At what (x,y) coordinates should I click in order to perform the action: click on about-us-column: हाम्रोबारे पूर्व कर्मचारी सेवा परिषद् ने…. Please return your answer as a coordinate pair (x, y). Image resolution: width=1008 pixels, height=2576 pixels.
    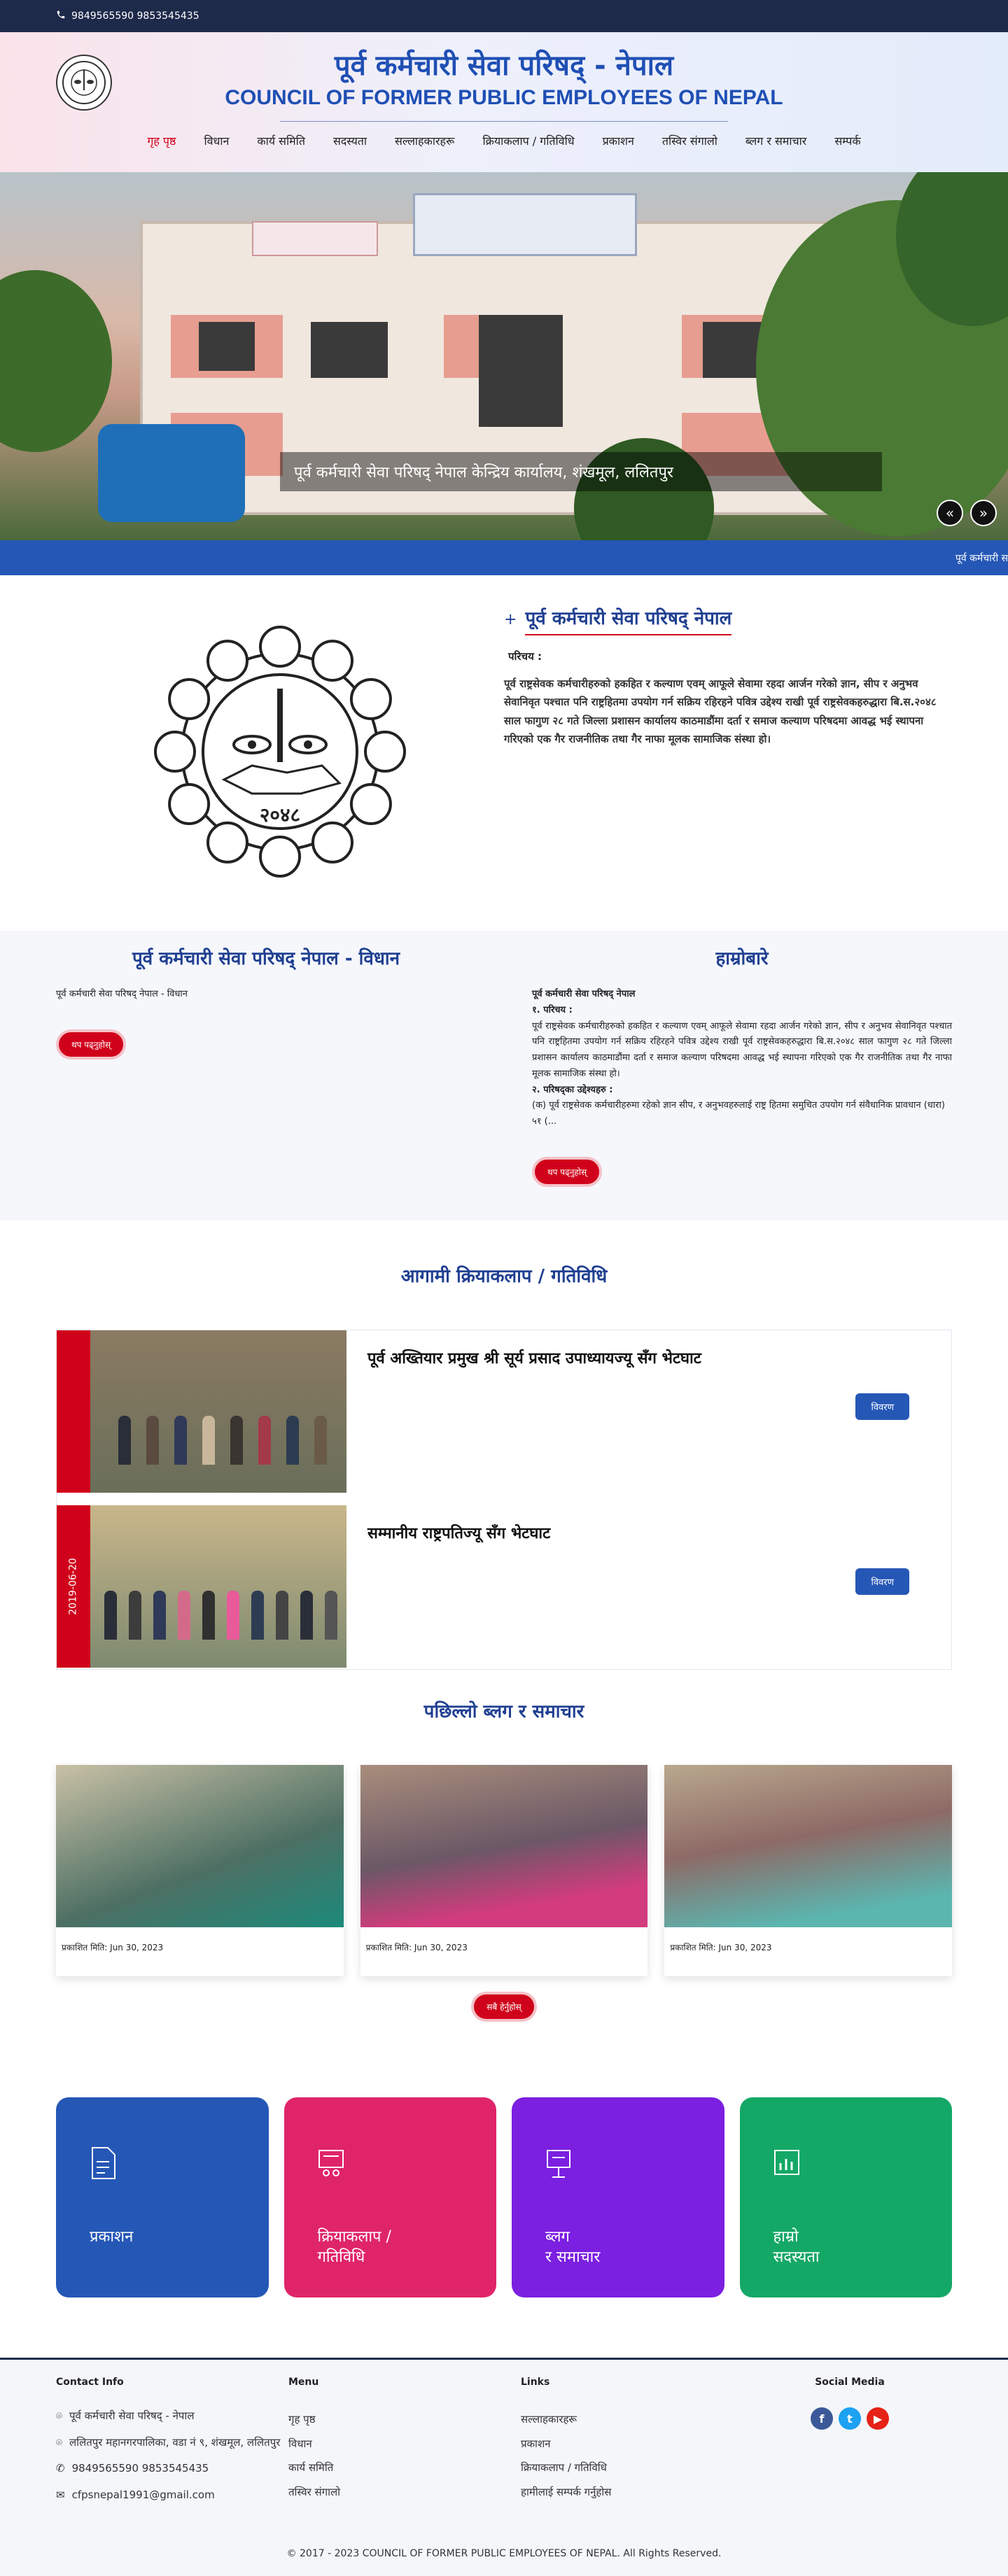
    Looking at the image, I should click on (742, 1082).